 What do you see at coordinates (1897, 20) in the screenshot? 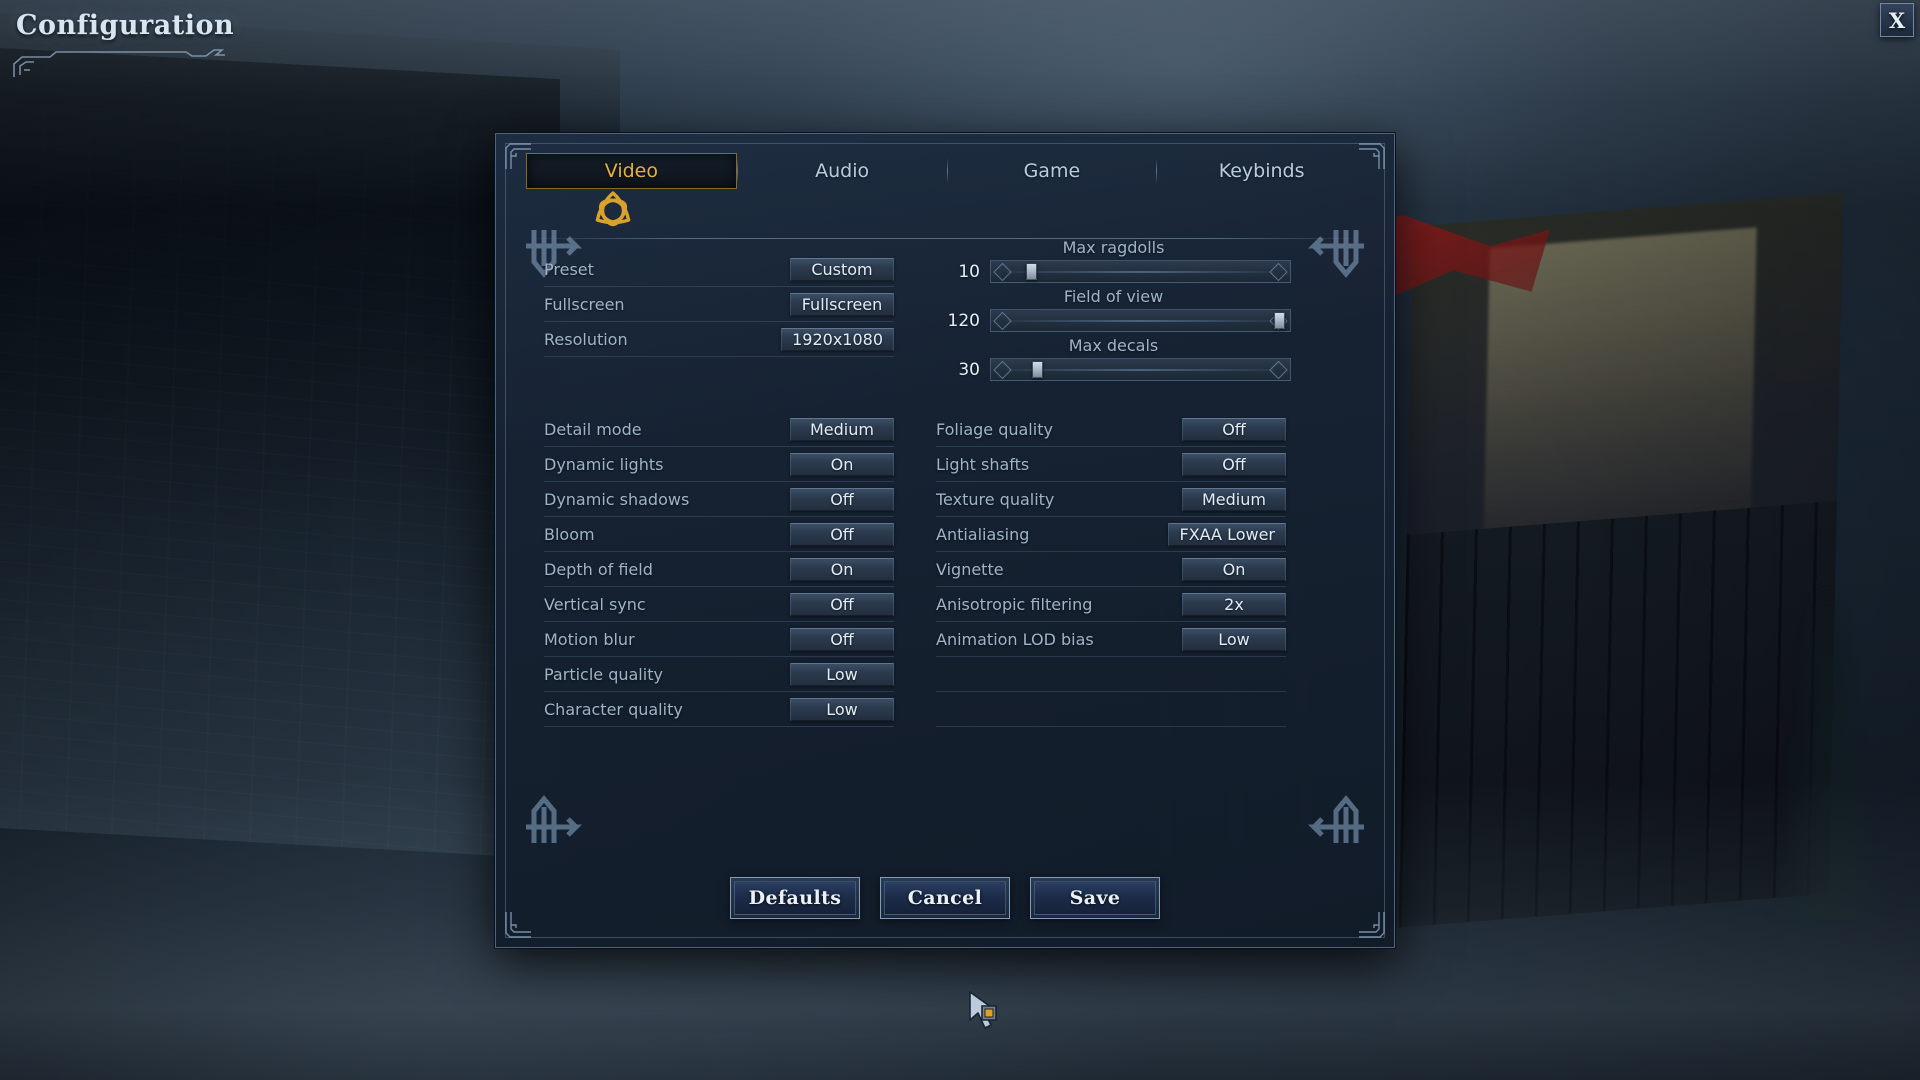
I see `close-window-button: X` at bounding box center [1897, 20].